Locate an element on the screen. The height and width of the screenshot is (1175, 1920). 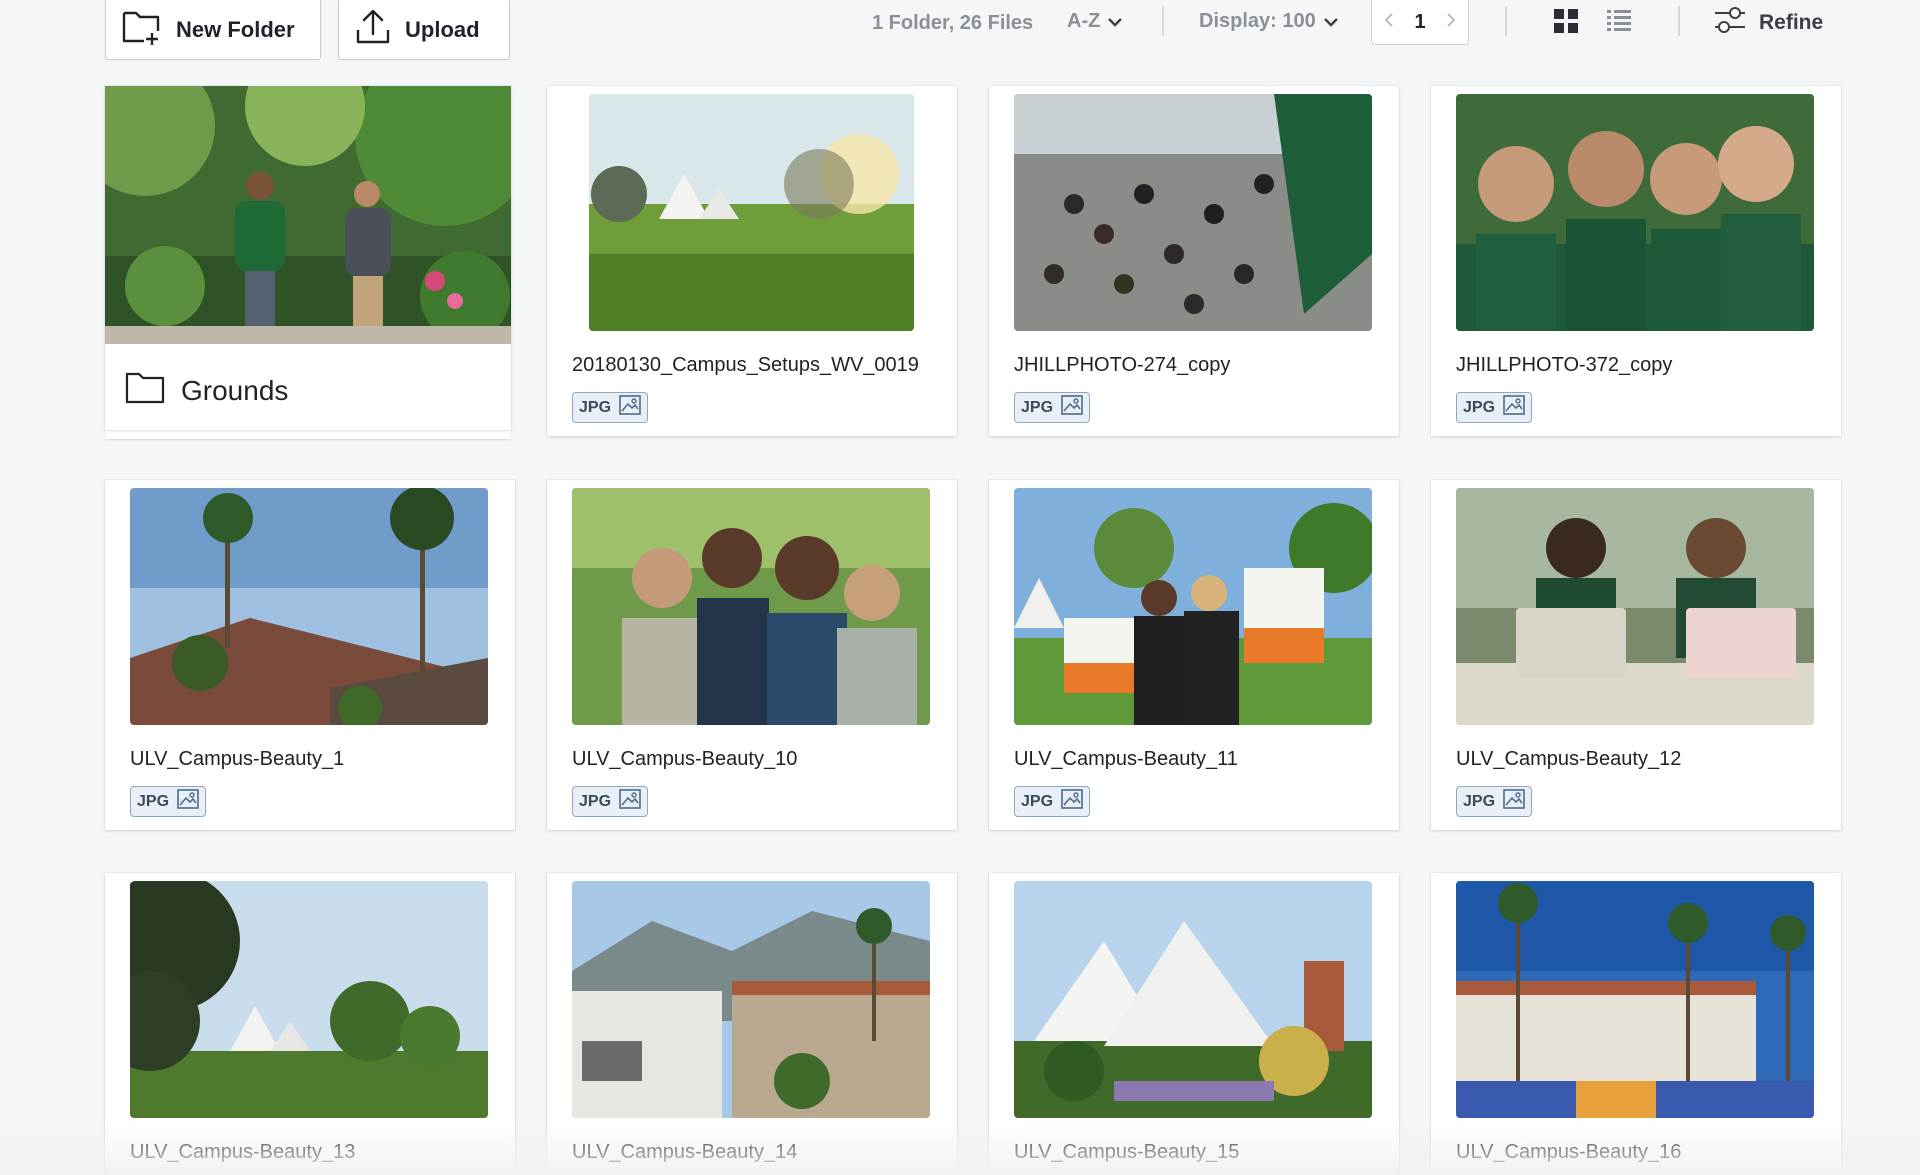
upload-label: Upload is located at coordinates (442, 29).